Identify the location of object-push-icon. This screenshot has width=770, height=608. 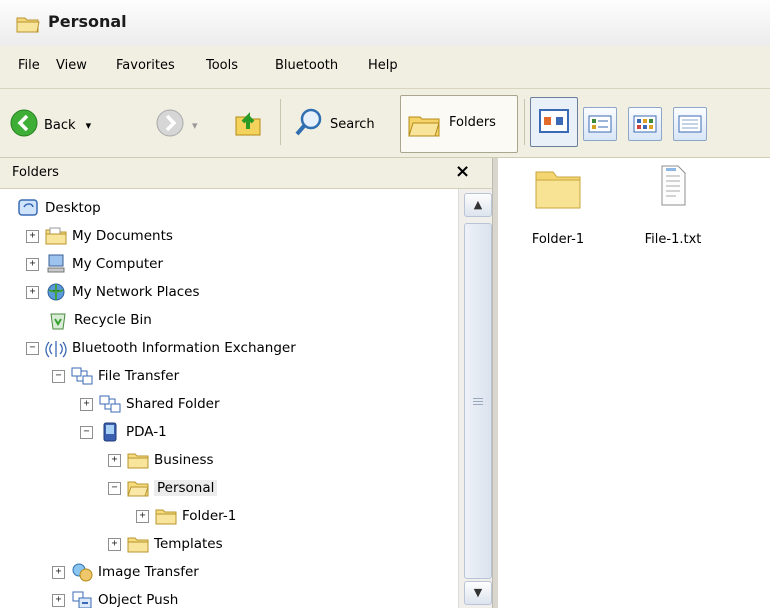
(82, 599).